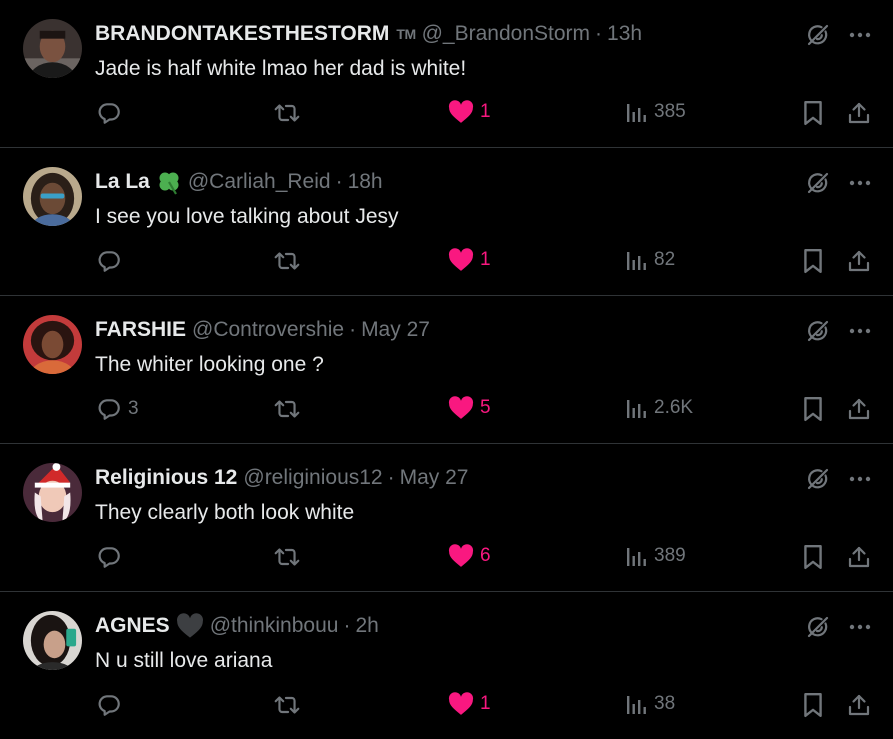 This screenshot has width=893, height=739. Describe the element at coordinates (406, 34) in the screenshot. I see `name-suffix: TM` at that location.